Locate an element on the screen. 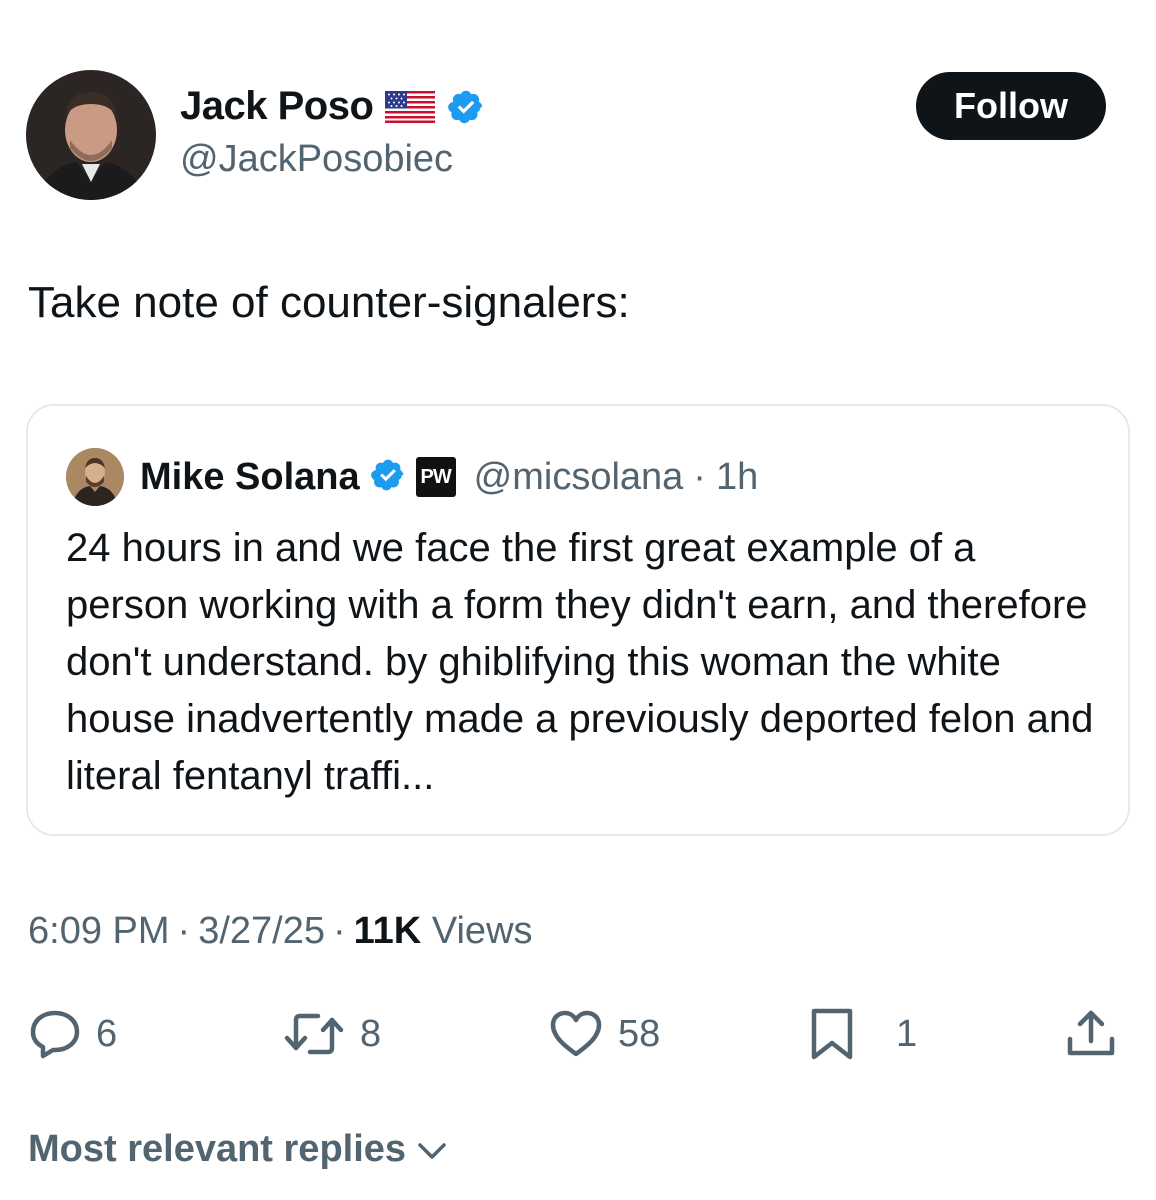 This screenshot has height=1200, width=1156. reply-button: 6 is located at coordinates (72, 1034).